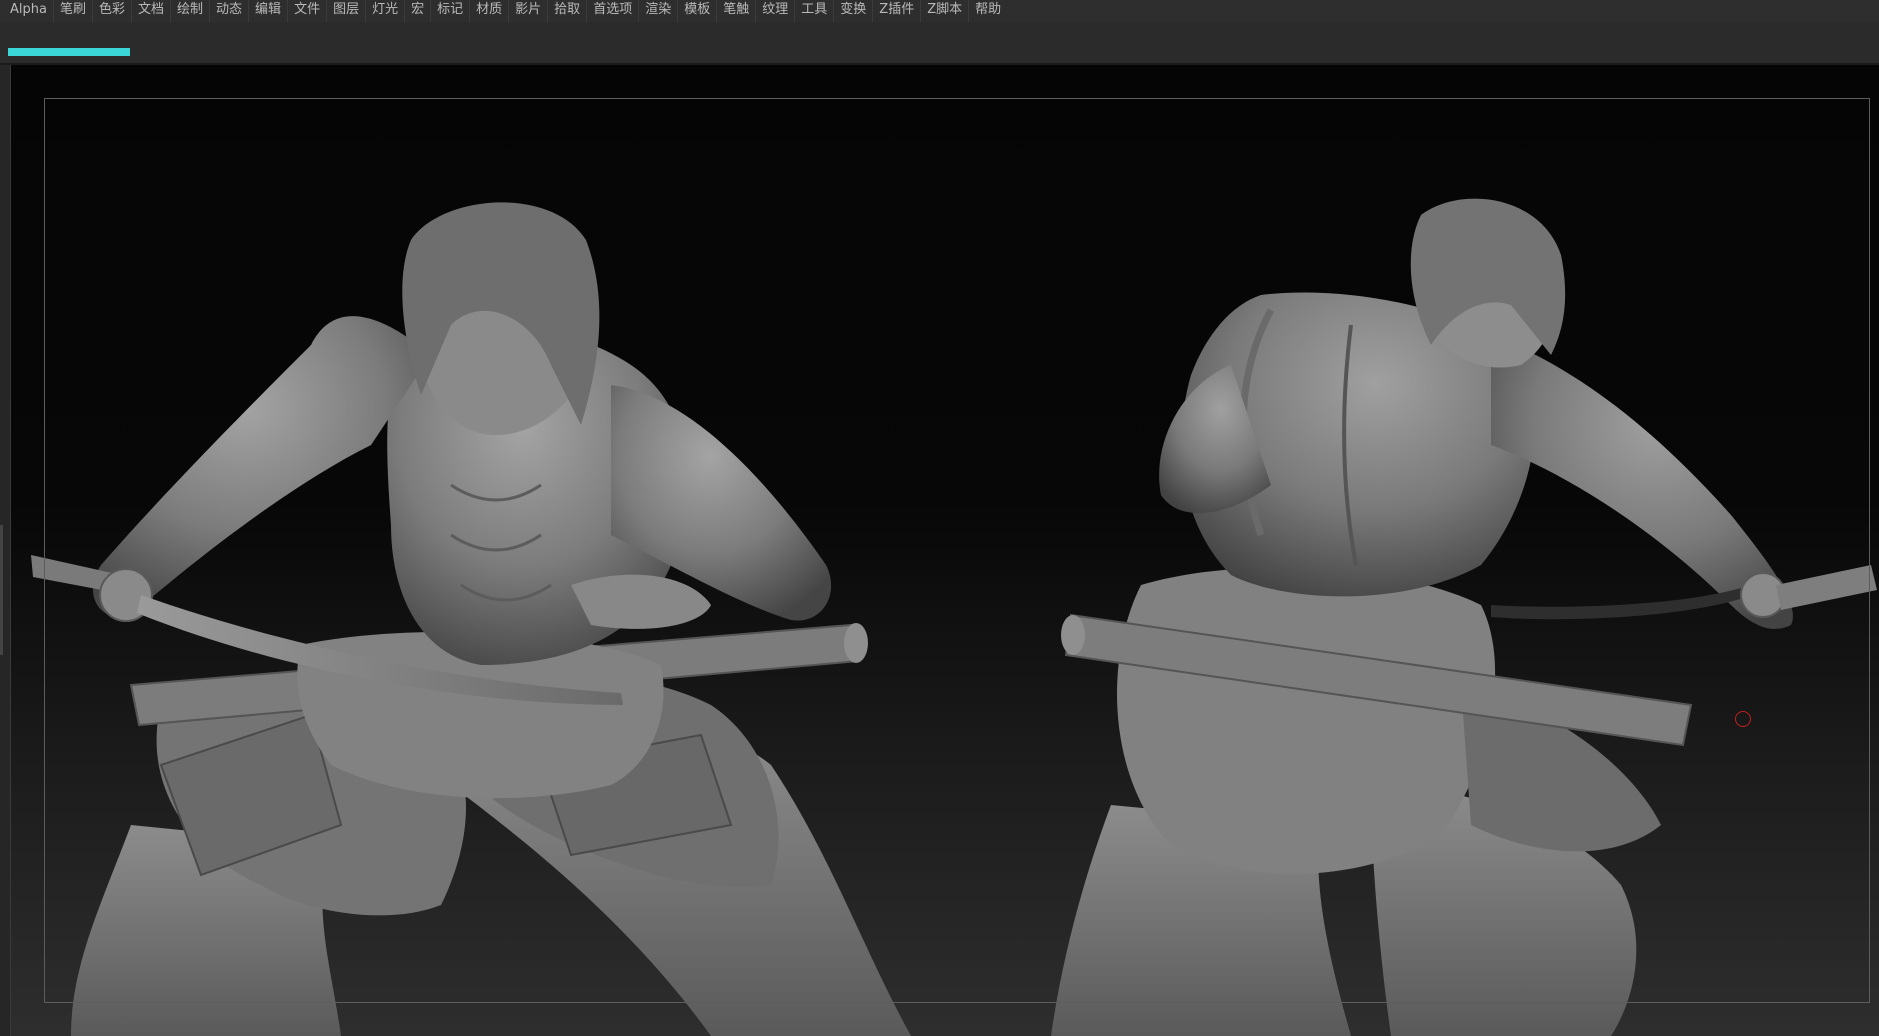  What do you see at coordinates (698, 11) in the screenshot?
I see `menu-item-stencil: 模板` at bounding box center [698, 11].